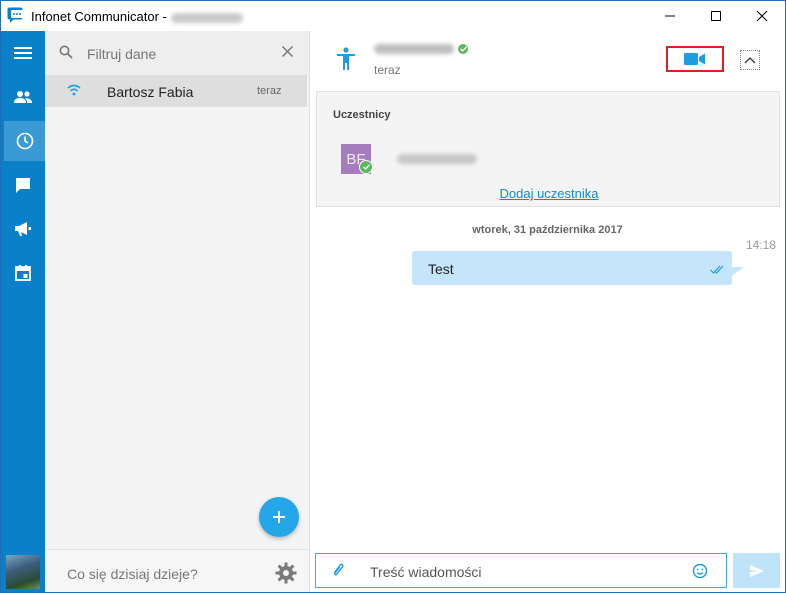 Image resolution: width=786 pixels, height=593 pixels. Describe the element at coordinates (700, 571) in the screenshot. I see `emoji-icon` at that location.